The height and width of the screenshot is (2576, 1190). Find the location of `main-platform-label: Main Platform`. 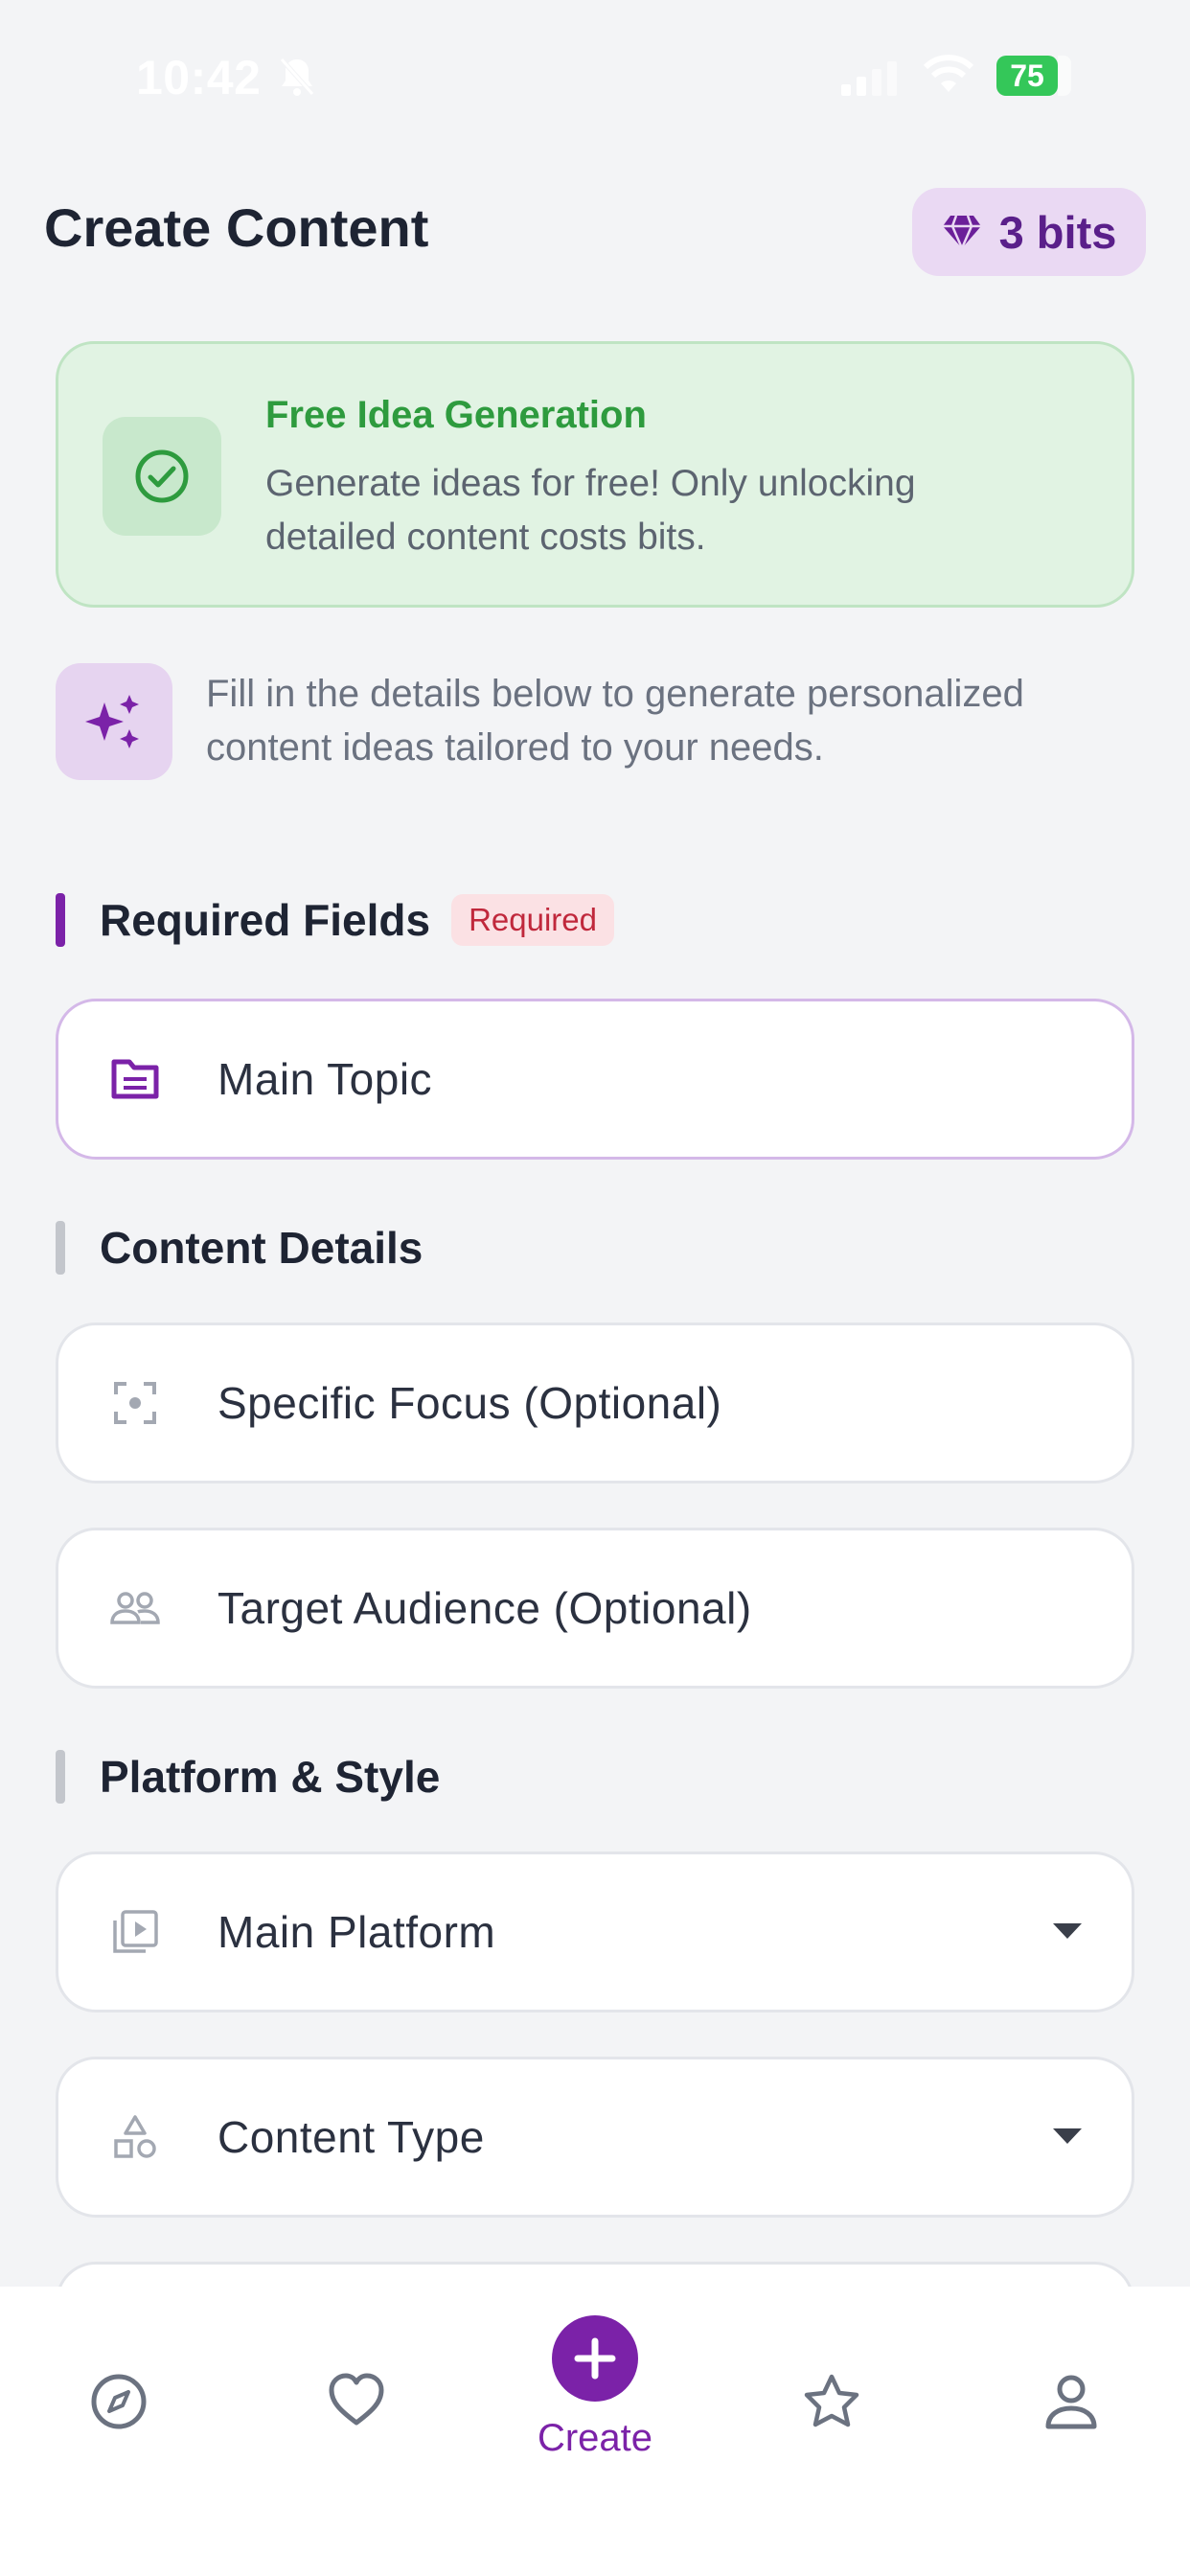

main-platform-label: Main Platform is located at coordinates (357, 1932).